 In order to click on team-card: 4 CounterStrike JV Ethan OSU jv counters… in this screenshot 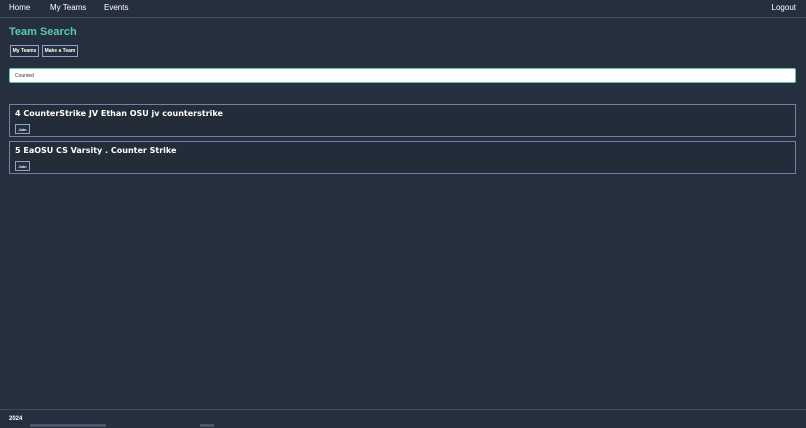, I will do `click(402, 120)`.